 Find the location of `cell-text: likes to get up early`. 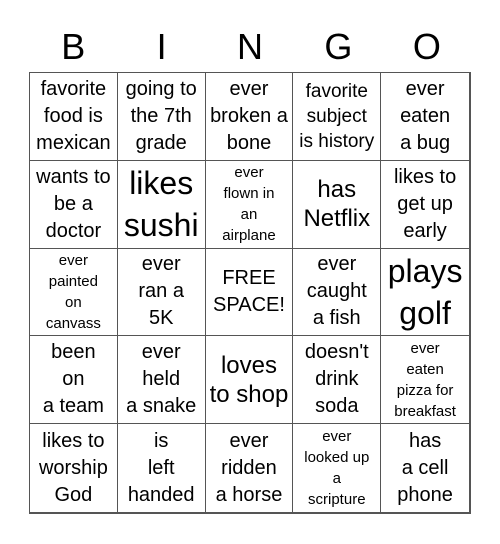

cell-text: likes to get up early is located at coordinates (425, 203).